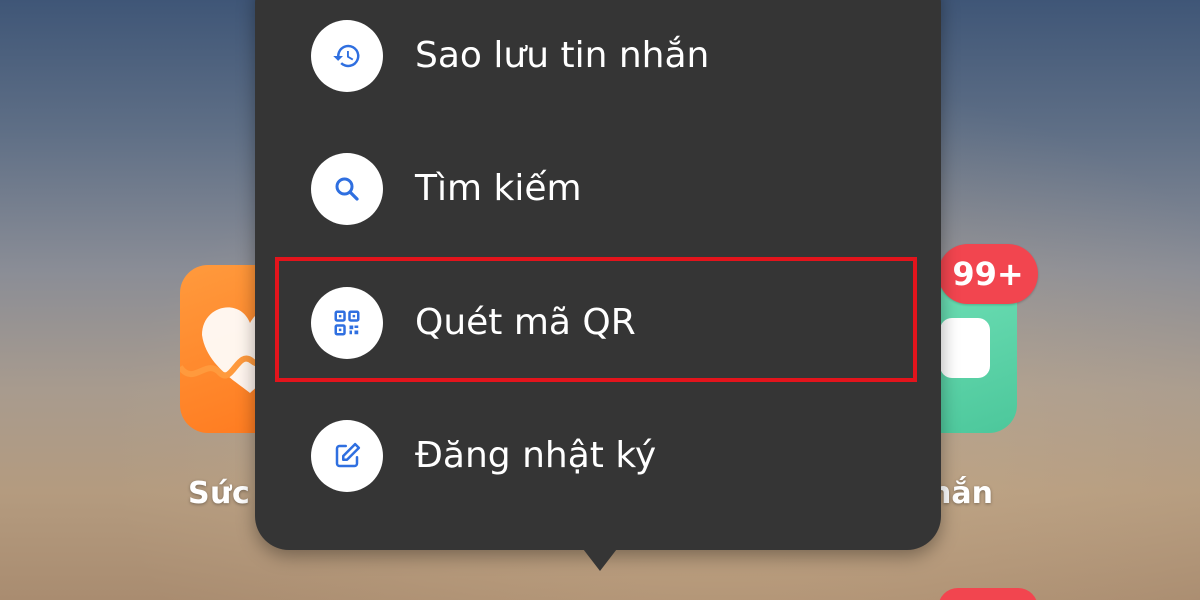 The height and width of the screenshot is (600, 1200). I want to click on menu-item-backup-messages: Sao lưu tin nhắn, so click(598, 67).